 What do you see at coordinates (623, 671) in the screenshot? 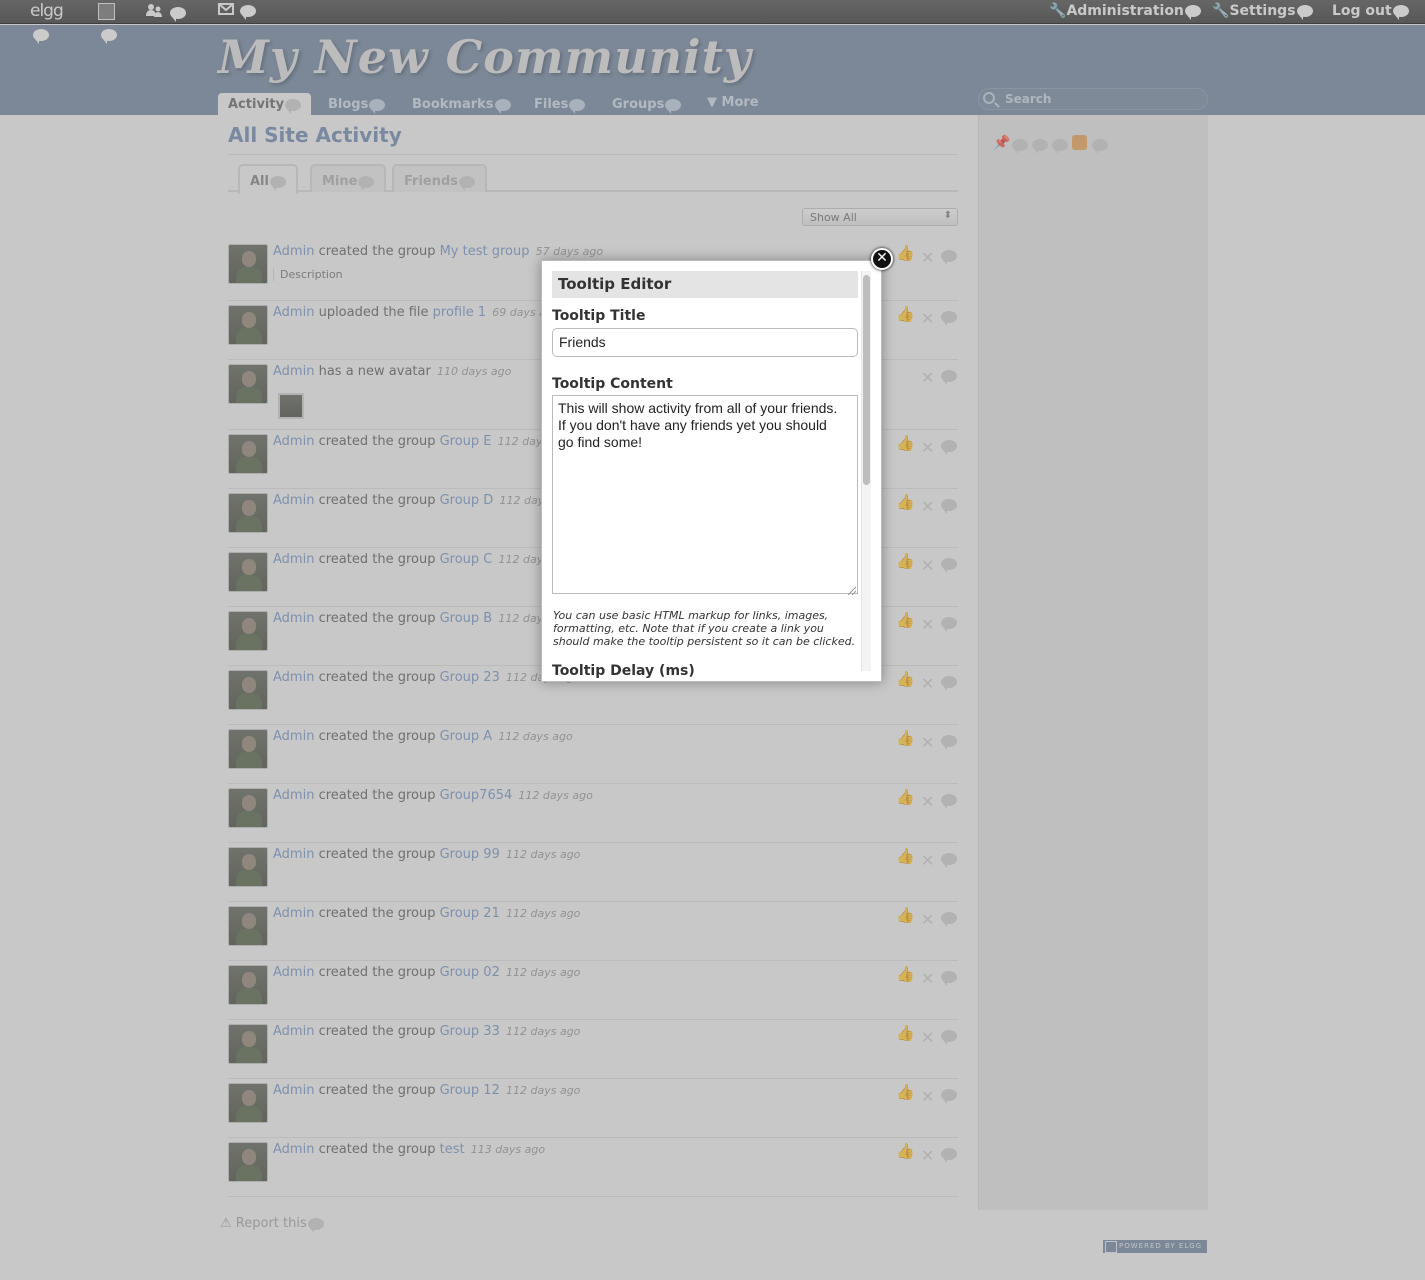
I see `tooltip-delay-label: Tooltip Delay (ms)` at bounding box center [623, 671].